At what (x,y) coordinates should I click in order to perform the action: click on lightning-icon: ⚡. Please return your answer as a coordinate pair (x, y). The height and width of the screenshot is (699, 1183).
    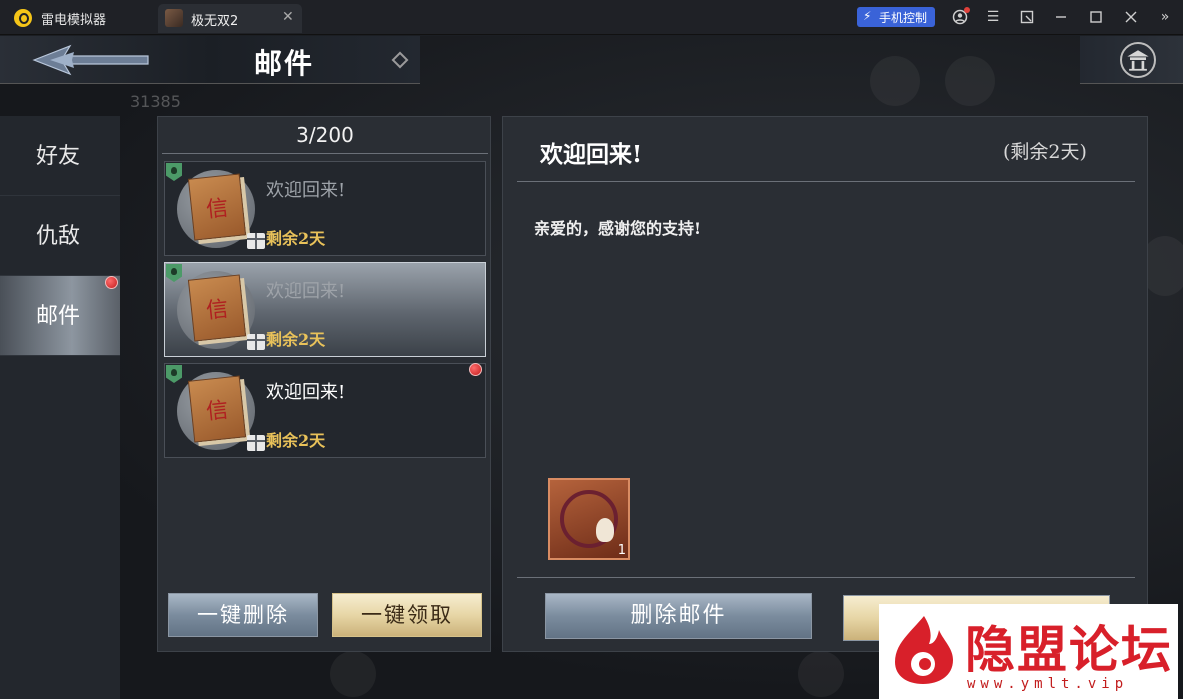
    Looking at the image, I should click on (867, 16).